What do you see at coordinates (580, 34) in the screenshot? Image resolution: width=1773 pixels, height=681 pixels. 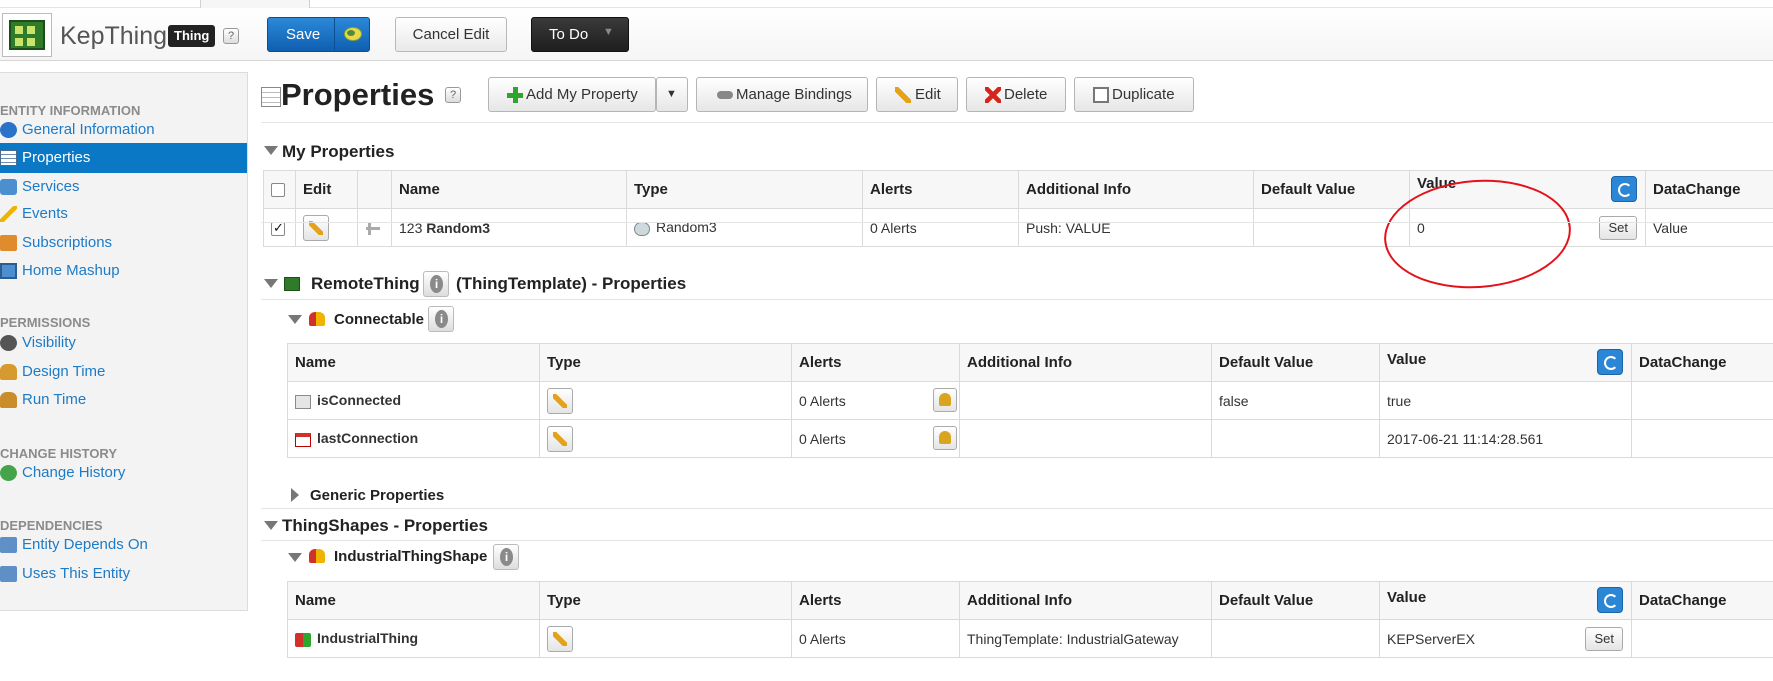 I see `todo-dropdown-button: To Do ▼` at bounding box center [580, 34].